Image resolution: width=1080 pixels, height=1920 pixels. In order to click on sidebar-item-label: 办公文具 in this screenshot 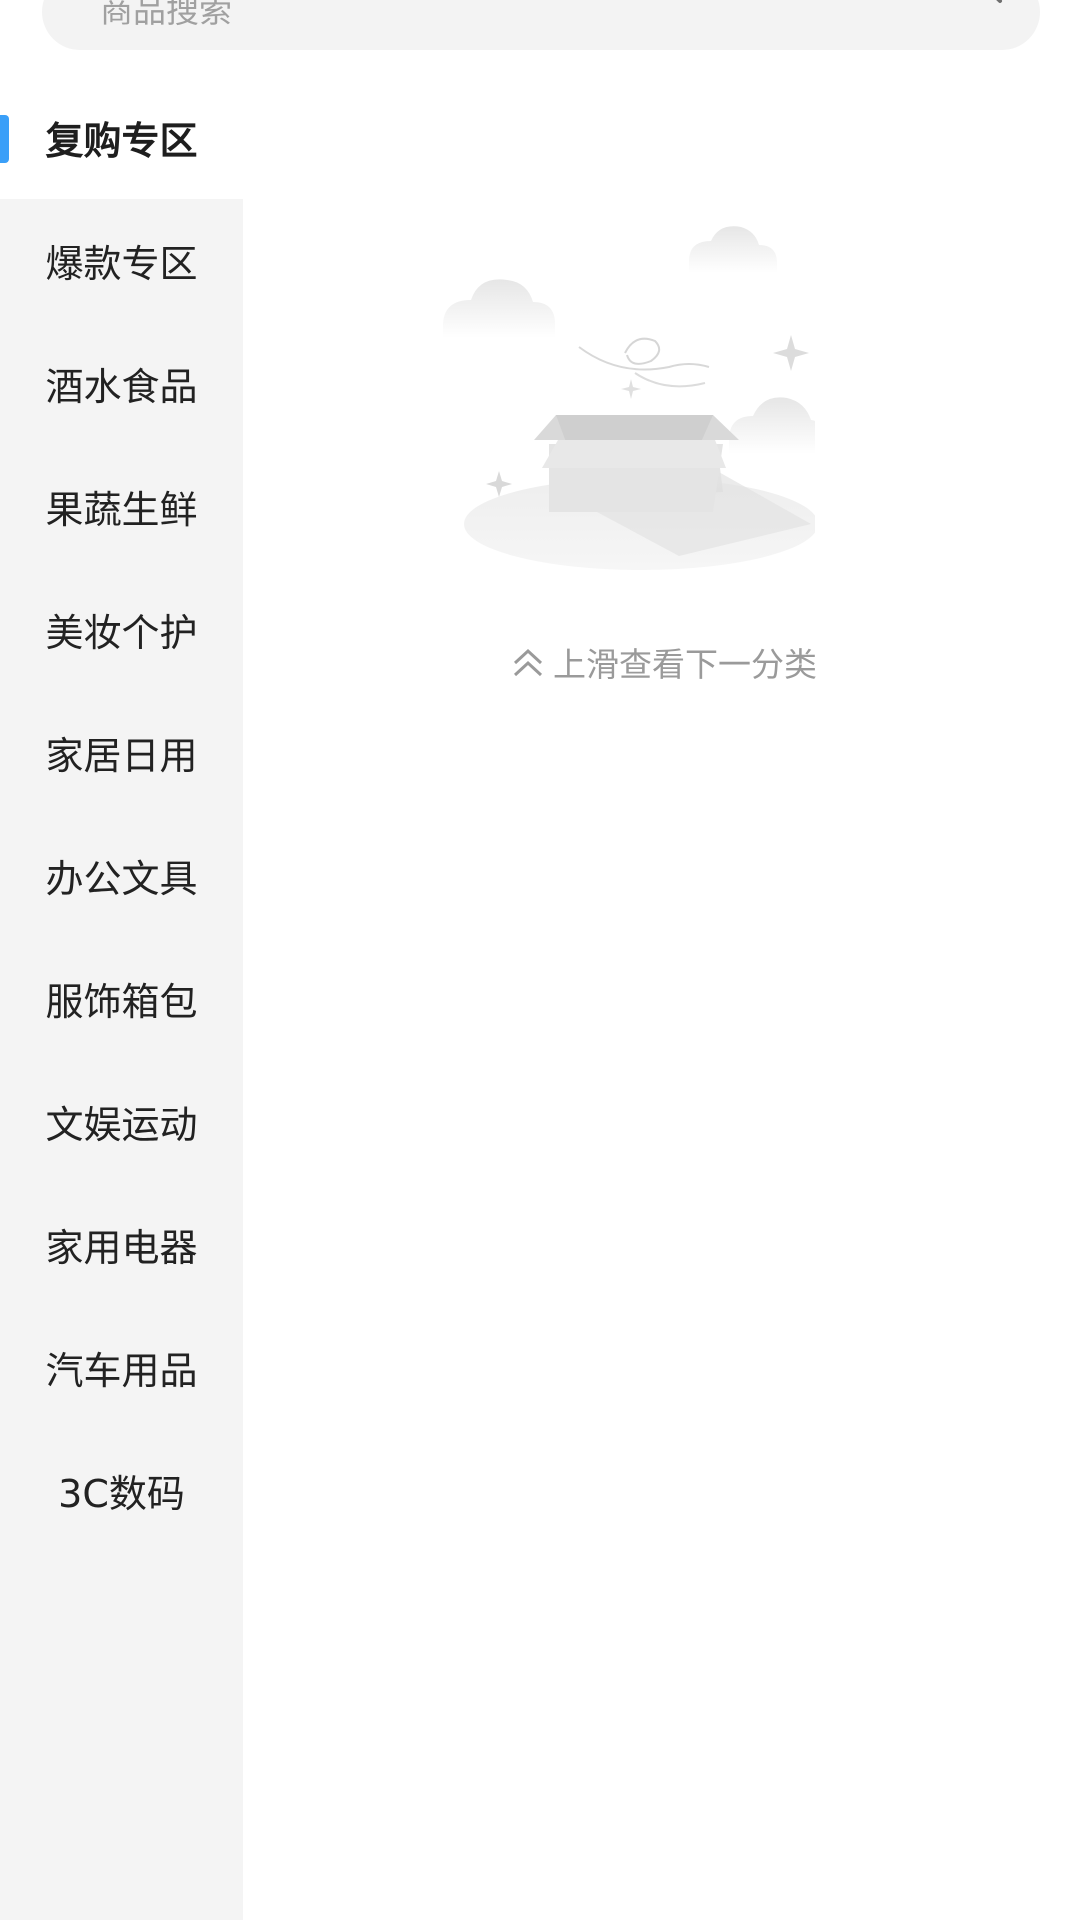, I will do `click(121, 879)`.